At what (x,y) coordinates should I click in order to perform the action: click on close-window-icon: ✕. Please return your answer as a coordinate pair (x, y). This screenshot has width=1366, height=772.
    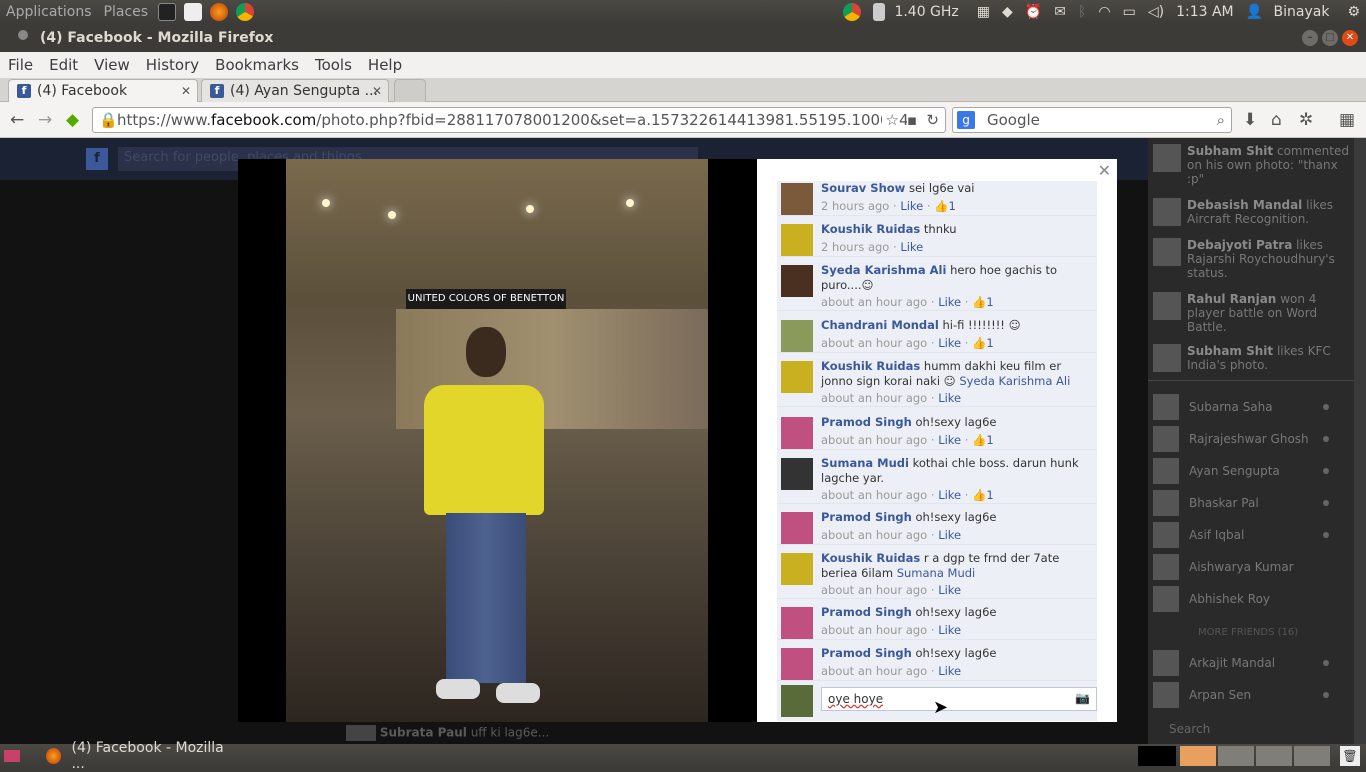
    Looking at the image, I should click on (1350, 38).